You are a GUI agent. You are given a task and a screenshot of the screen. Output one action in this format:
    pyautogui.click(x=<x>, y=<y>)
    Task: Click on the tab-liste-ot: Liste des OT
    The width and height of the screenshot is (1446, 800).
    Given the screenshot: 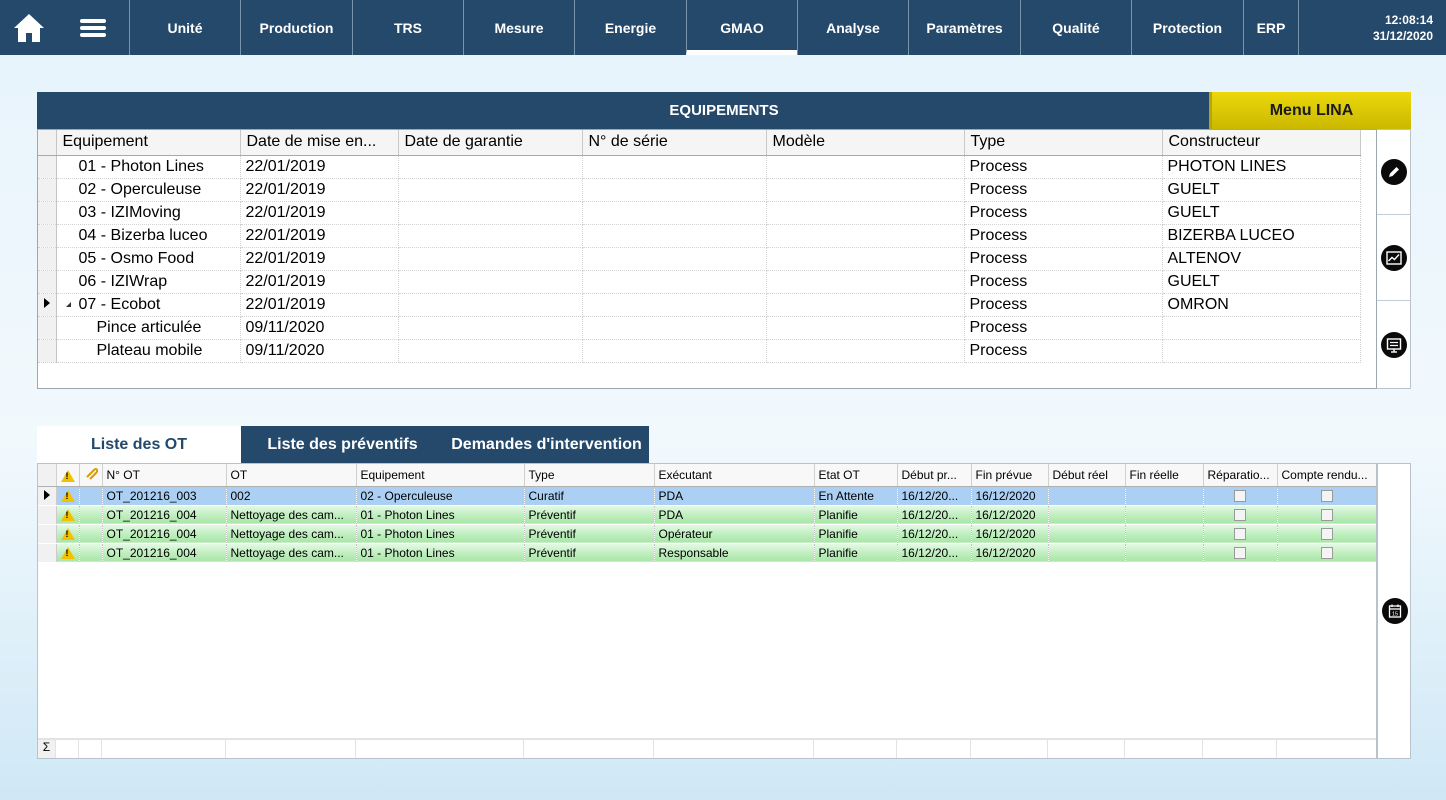 What is the action you would take?
    pyautogui.click(x=139, y=444)
    